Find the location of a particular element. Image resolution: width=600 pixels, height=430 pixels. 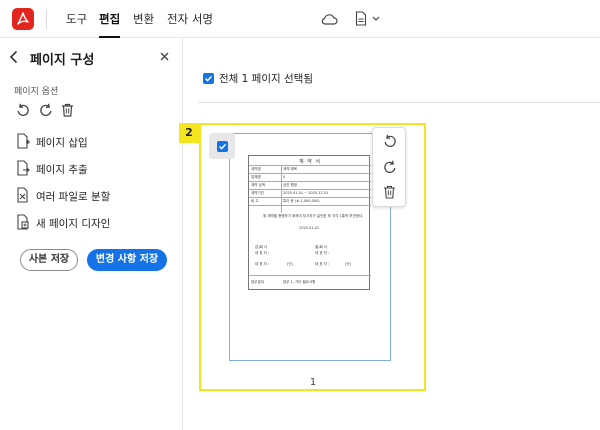

doc-row-label: 비 고 is located at coordinates (255, 201).